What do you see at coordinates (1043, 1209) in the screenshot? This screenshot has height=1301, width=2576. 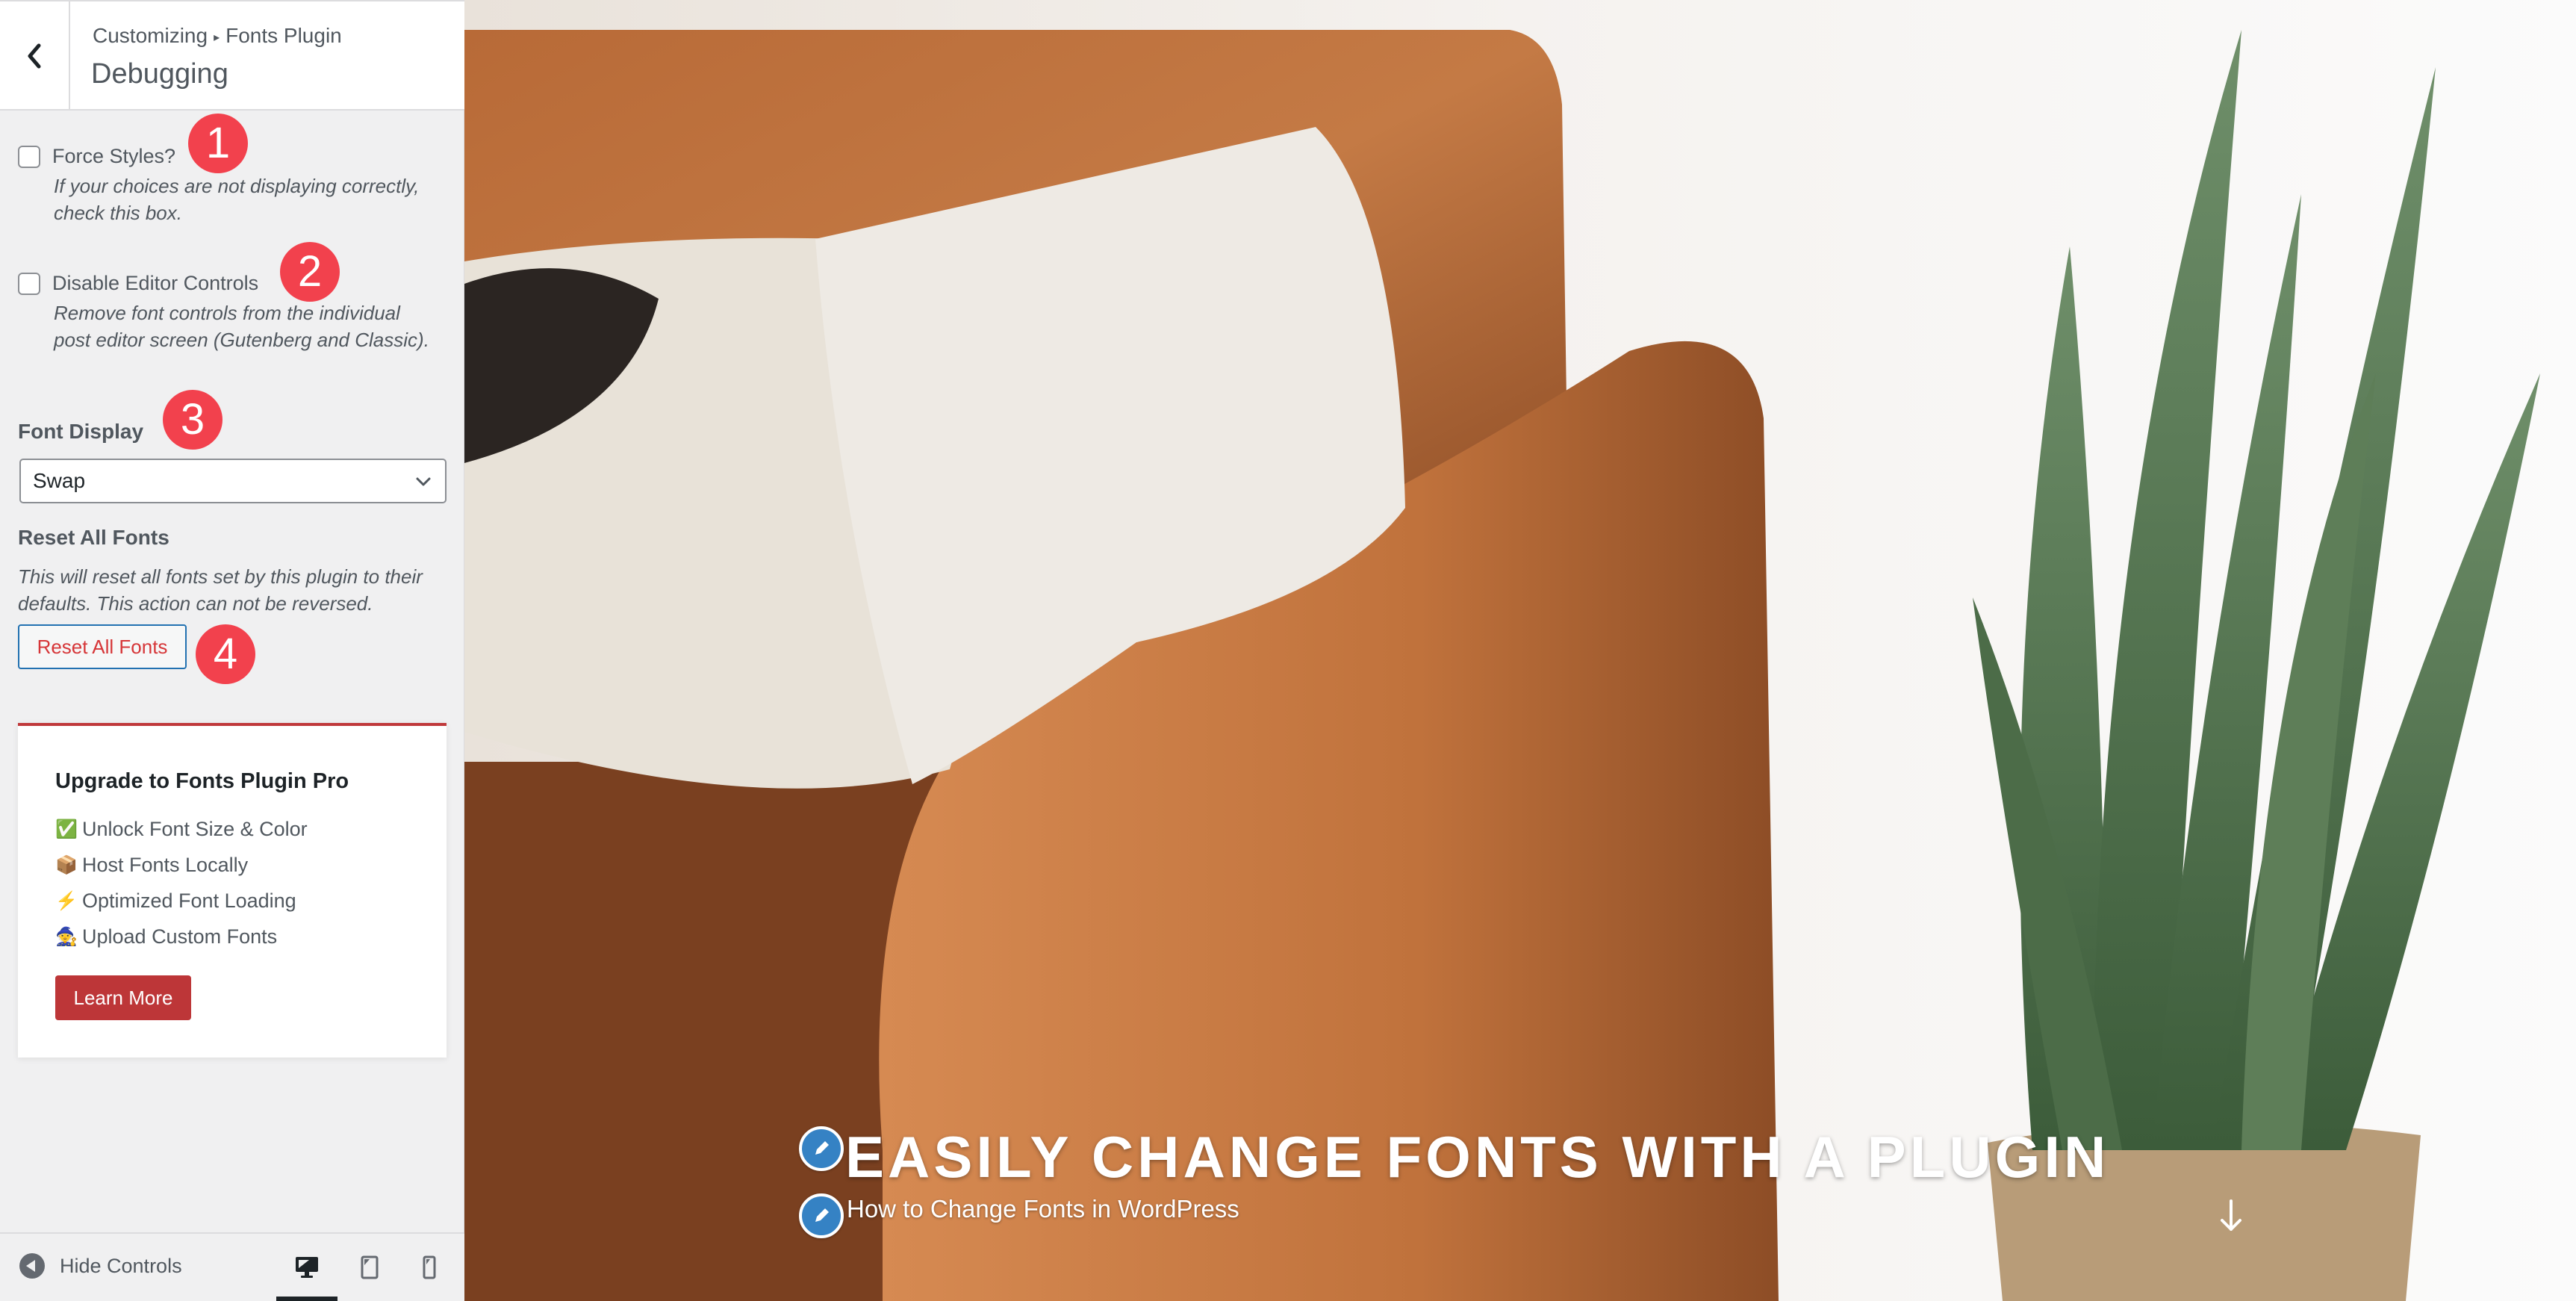 I see `hero-subtitle: How to Change Fonts in WordPress` at bounding box center [1043, 1209].